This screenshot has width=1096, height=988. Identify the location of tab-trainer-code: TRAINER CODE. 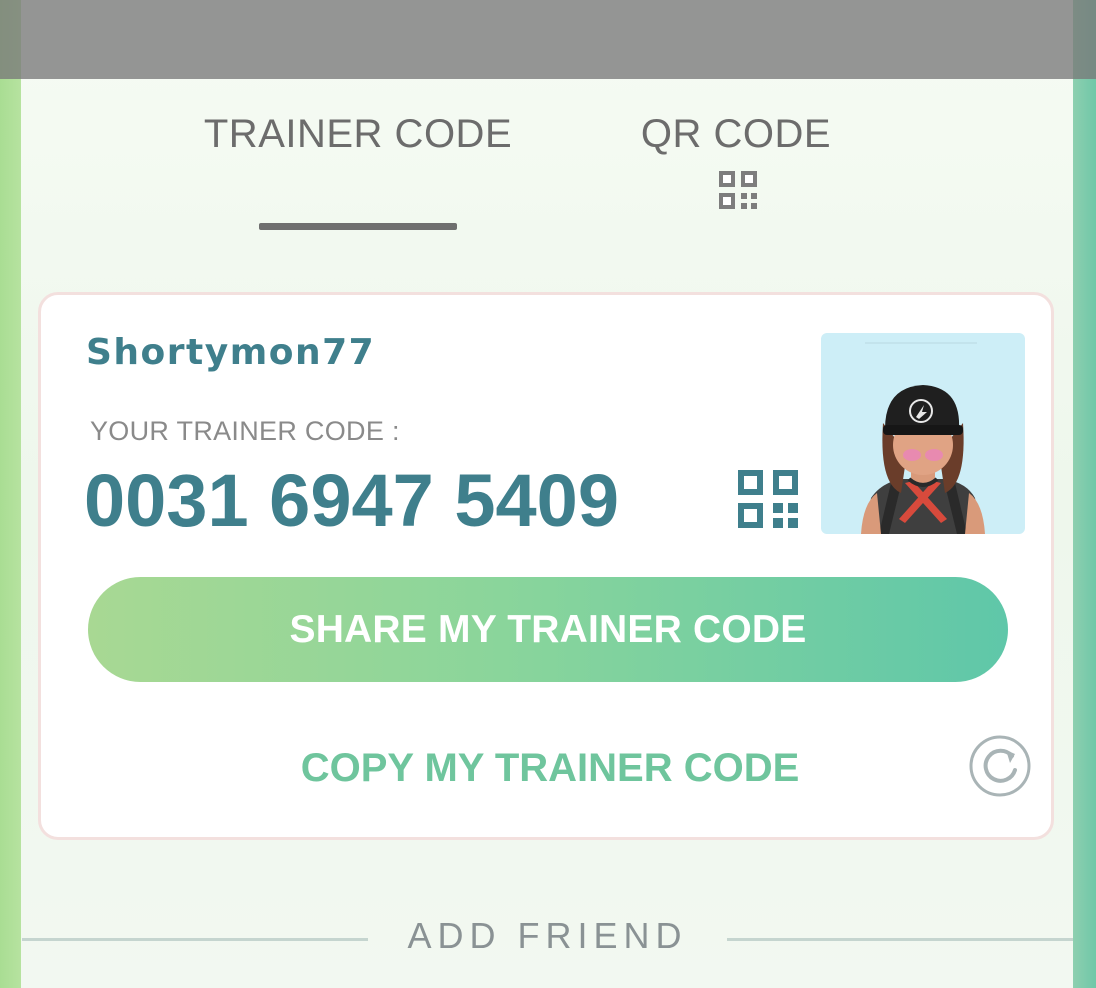
(358, 172).